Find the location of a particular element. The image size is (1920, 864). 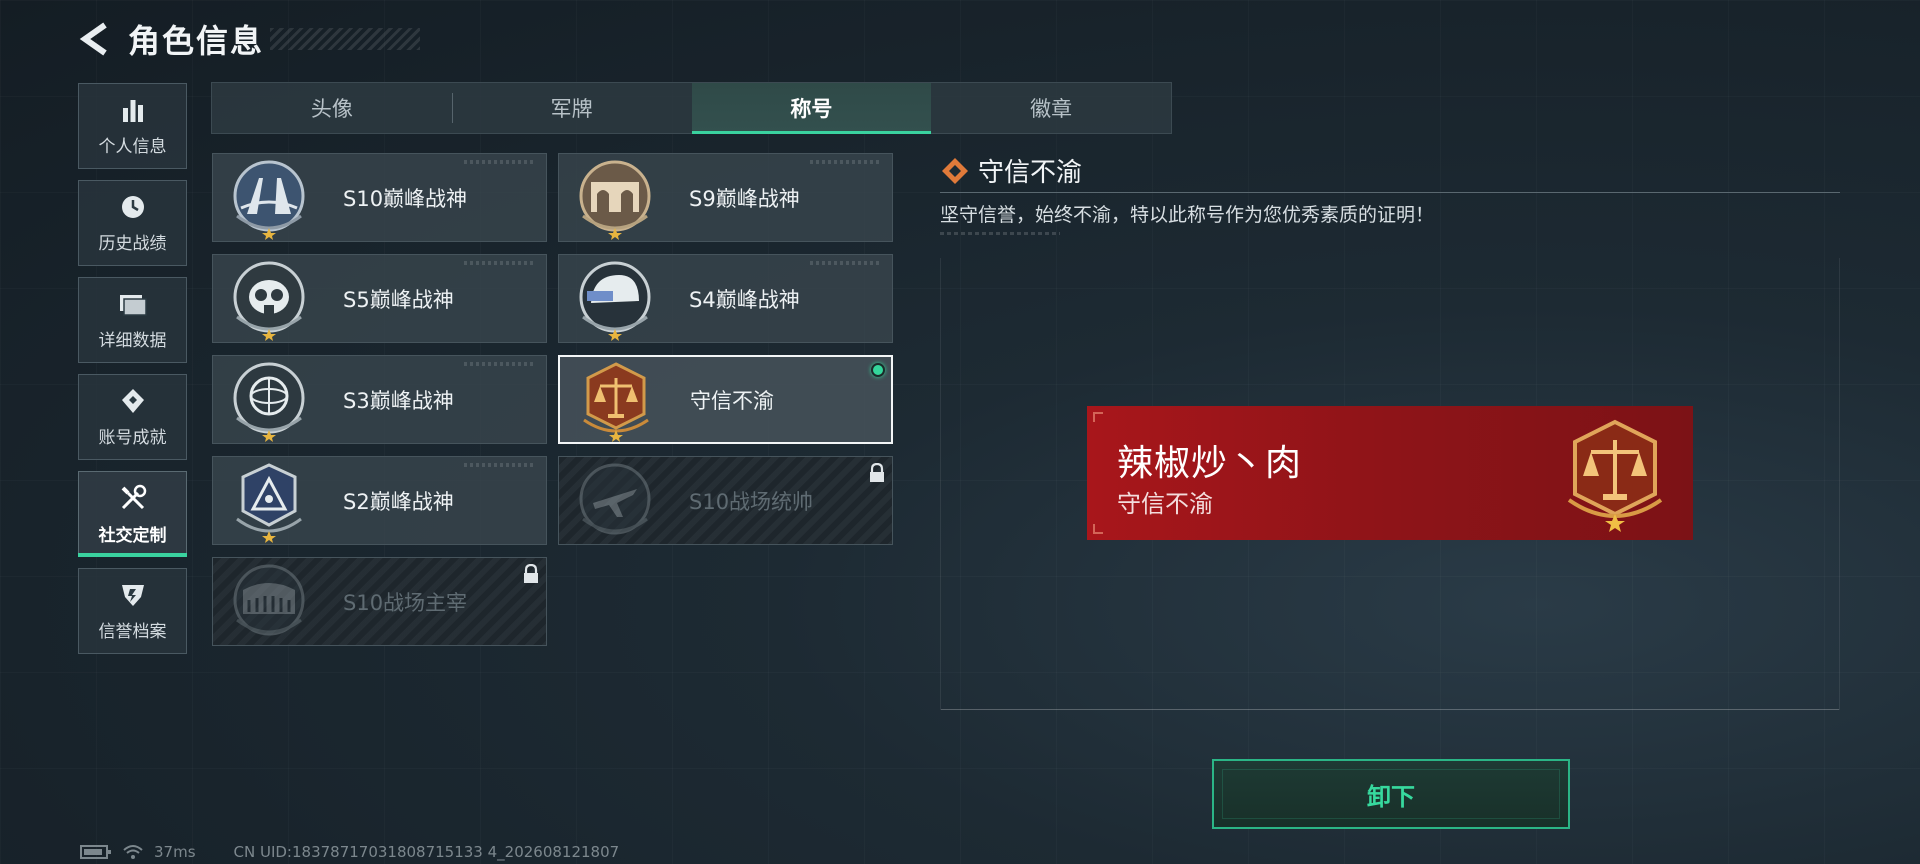

title-card: S3巅峰战神 is located at coordinates (379, 399).